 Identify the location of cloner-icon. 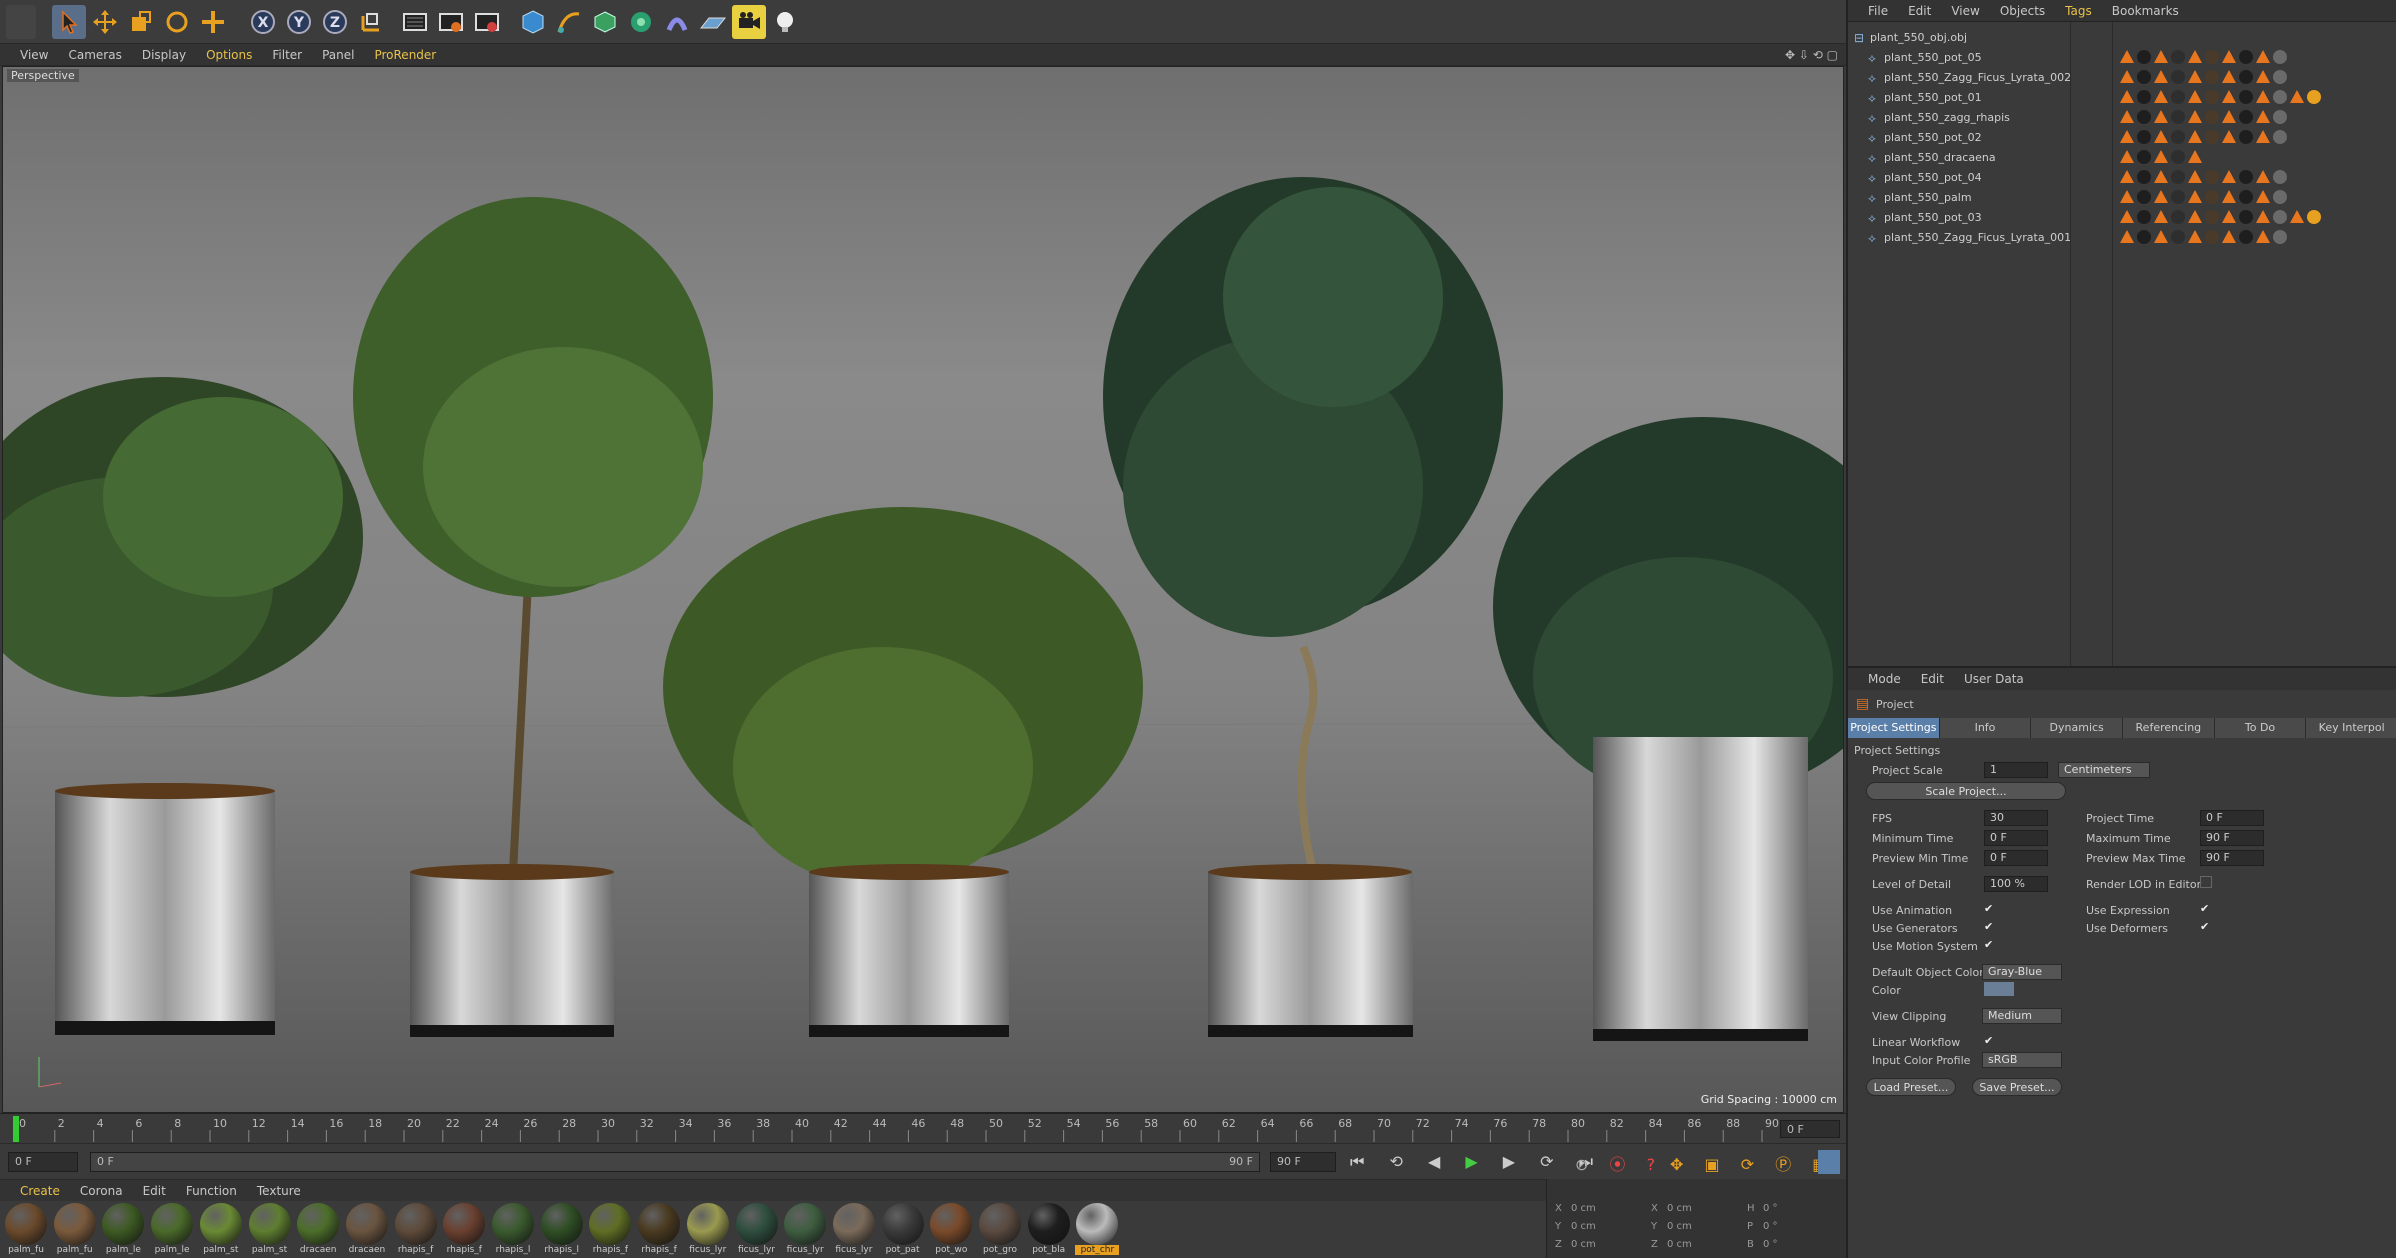
(641, 22).